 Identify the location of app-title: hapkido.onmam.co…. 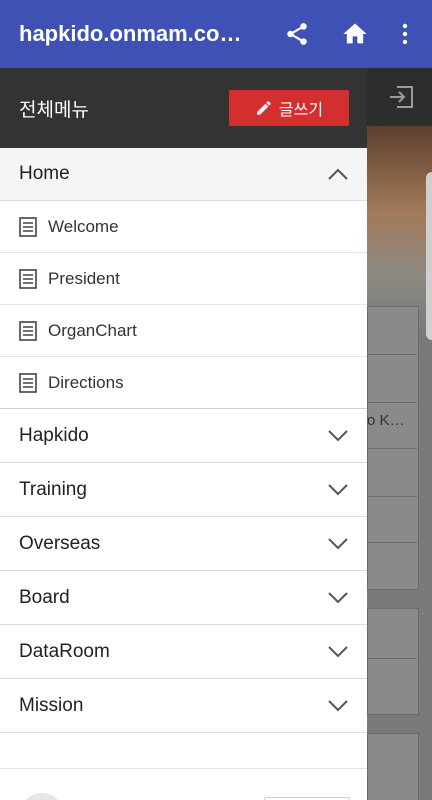
(130, 33).